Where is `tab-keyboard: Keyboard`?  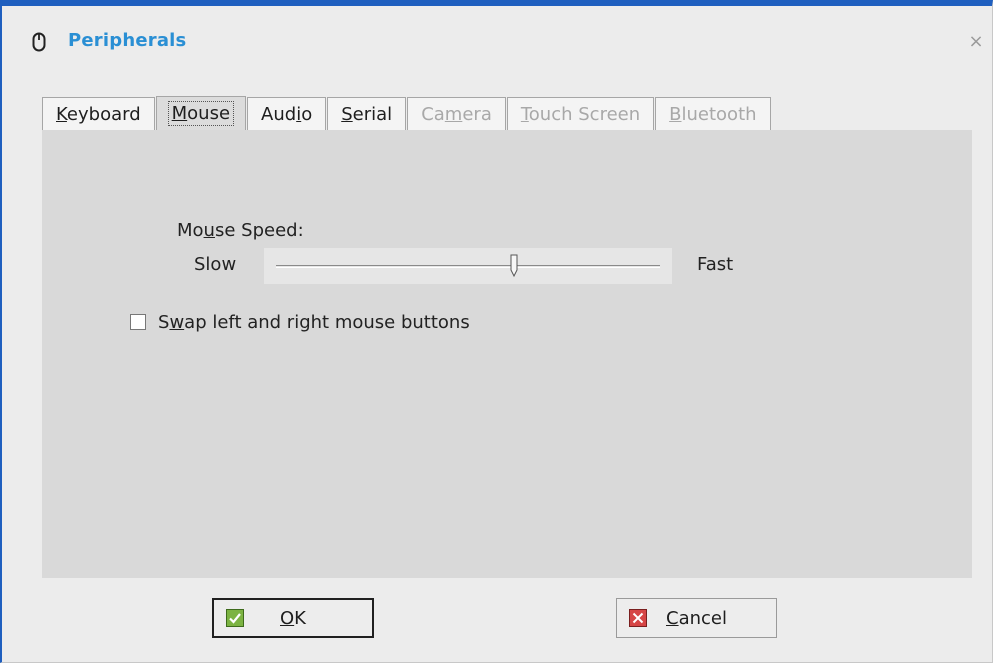
tab-keyboard: Keyboard is located at coordinates (98, 114).